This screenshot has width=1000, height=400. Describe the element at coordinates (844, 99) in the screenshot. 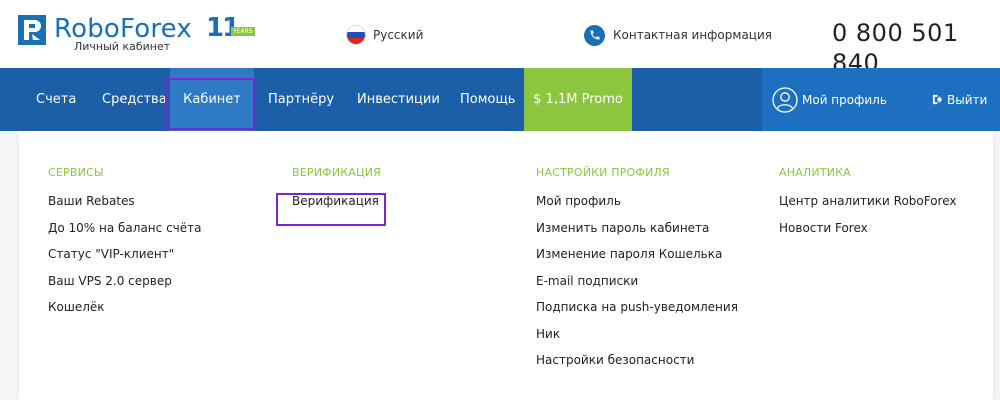

I see `my-profile-label: Мой профиль` at that location.